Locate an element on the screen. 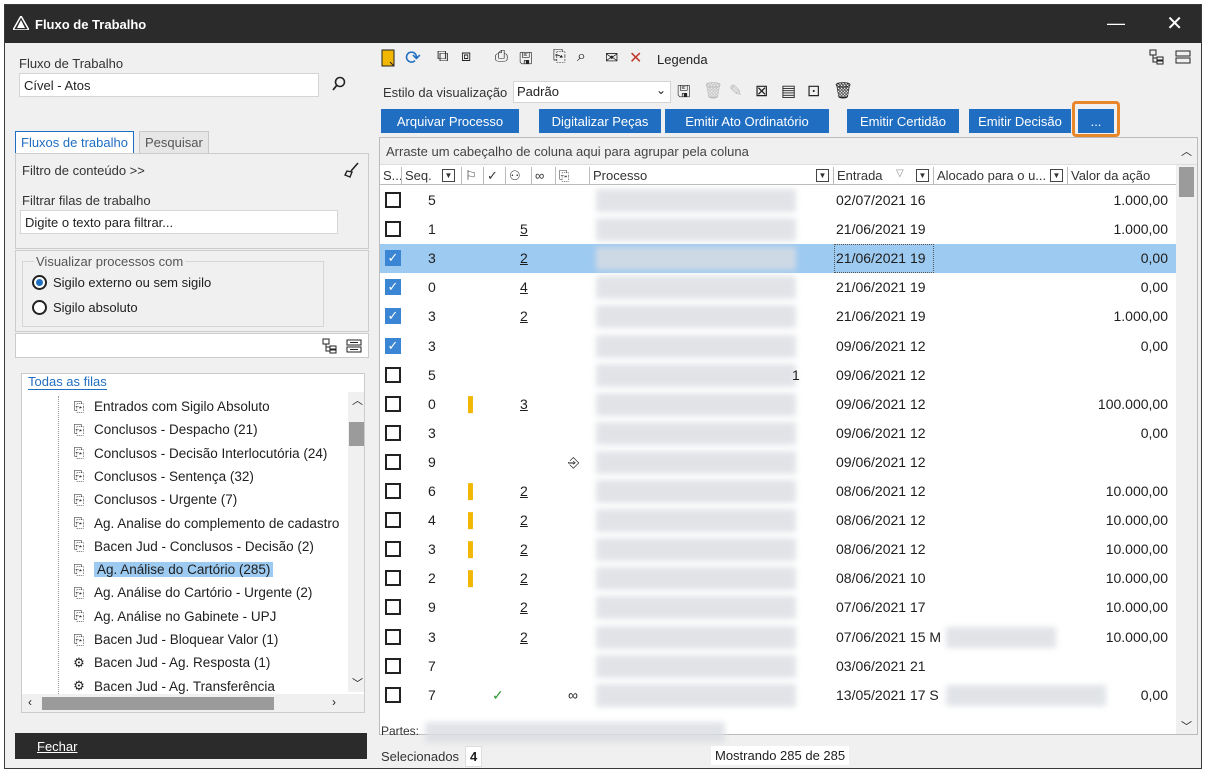  refresh-icon: ⟳ is located at coordinates (413, 58).